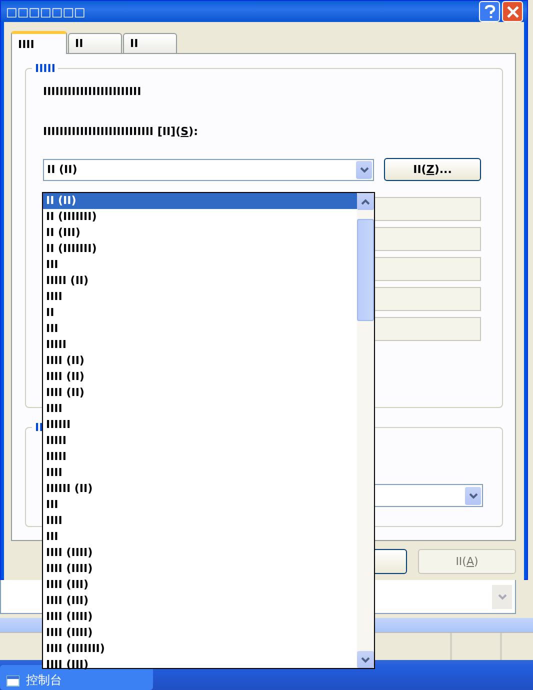  Describe the element at coordinates (46, 11) in the screenshot. I see `window-title: □□□□□□□` at that location.